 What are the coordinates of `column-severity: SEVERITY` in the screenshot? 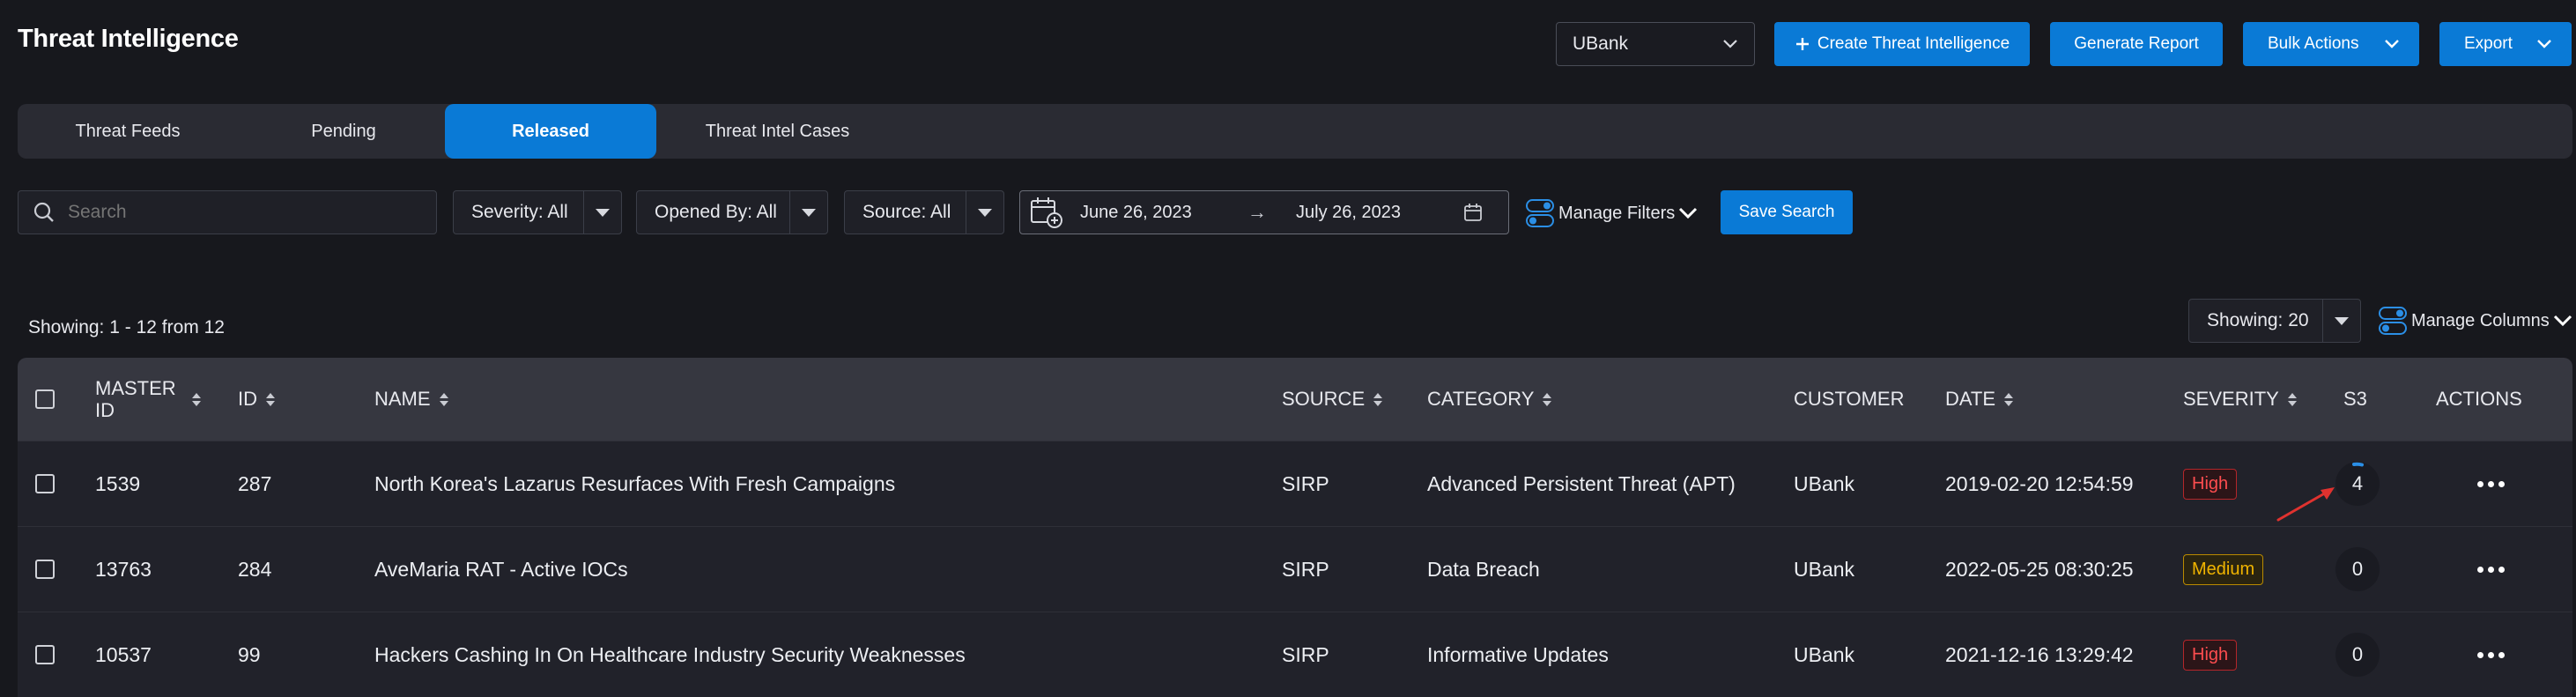 It's located at (2240, 399).